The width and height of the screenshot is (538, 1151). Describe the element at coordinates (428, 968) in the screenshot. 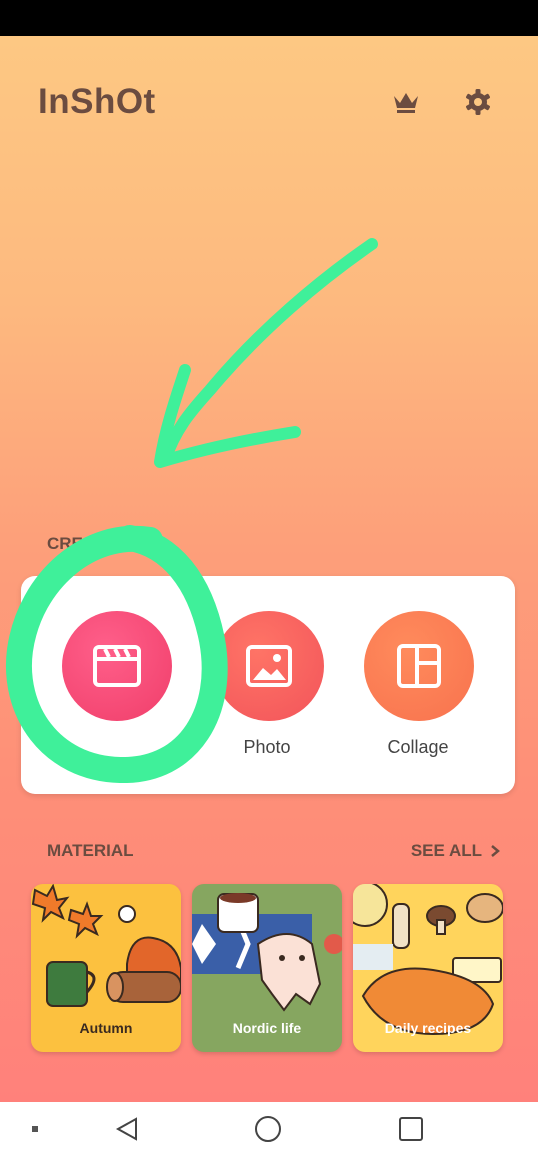

I see `material-daily-recipes: Daily recipes` at that location.